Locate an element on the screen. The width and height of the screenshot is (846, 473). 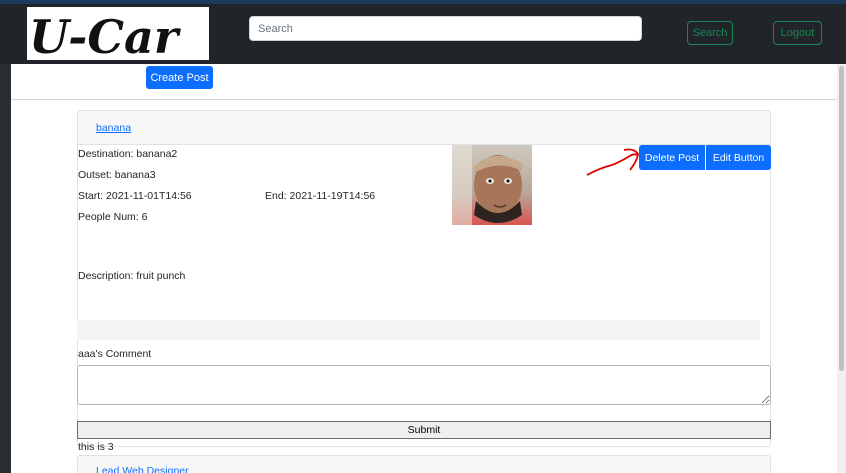
browser-strip is located at coordinates (423, 2).